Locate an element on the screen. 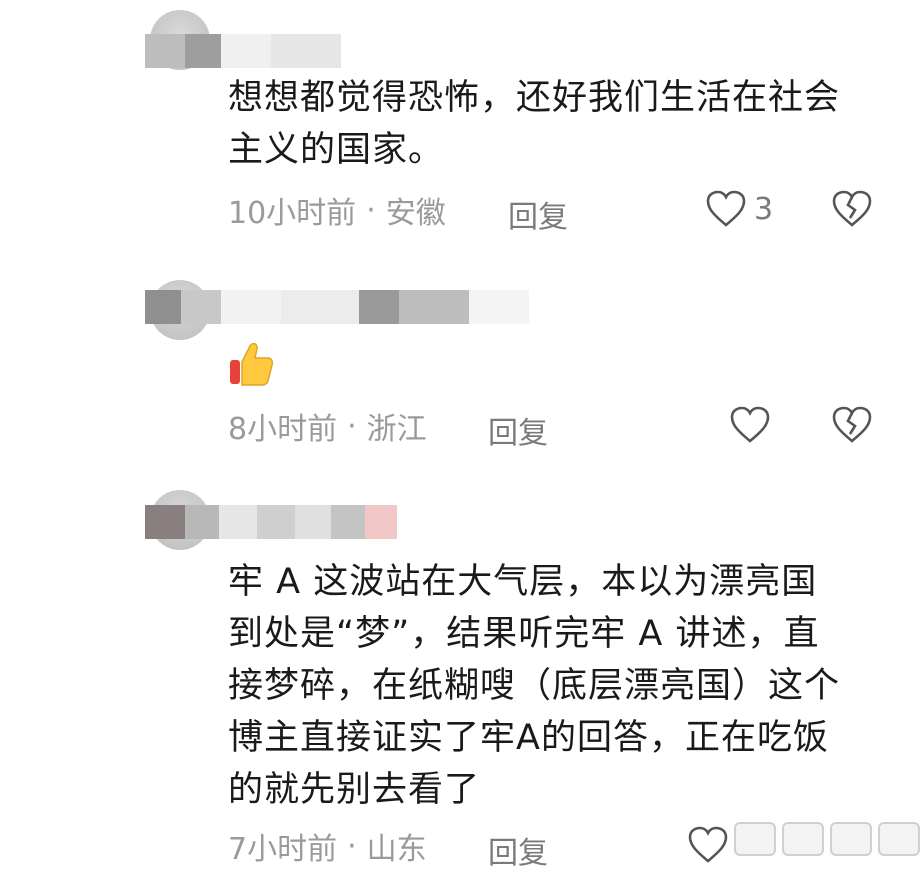  comment-text-line: 接梦碎，在纸糊嗖（底层漂亮国）这个 is located at coordinates (534, 686).